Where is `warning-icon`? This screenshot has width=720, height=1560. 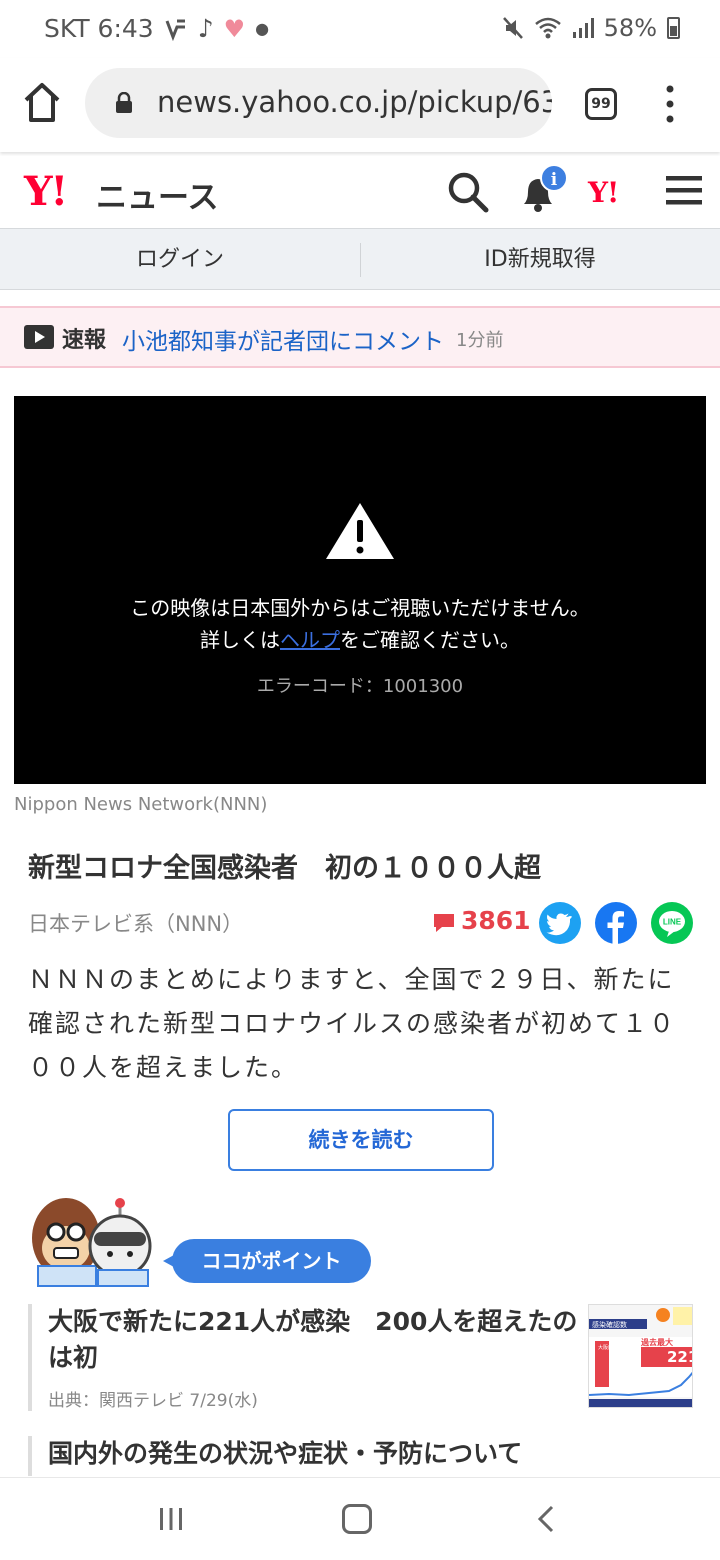 warning-icon is located at coordinates (360, 531).